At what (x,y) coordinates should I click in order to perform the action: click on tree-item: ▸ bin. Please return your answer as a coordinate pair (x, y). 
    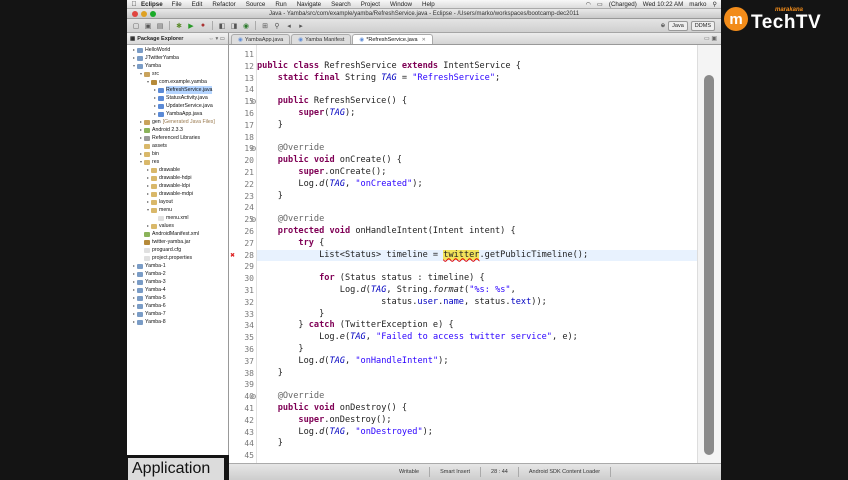
    Looking at the image, I should click on (177, 154).